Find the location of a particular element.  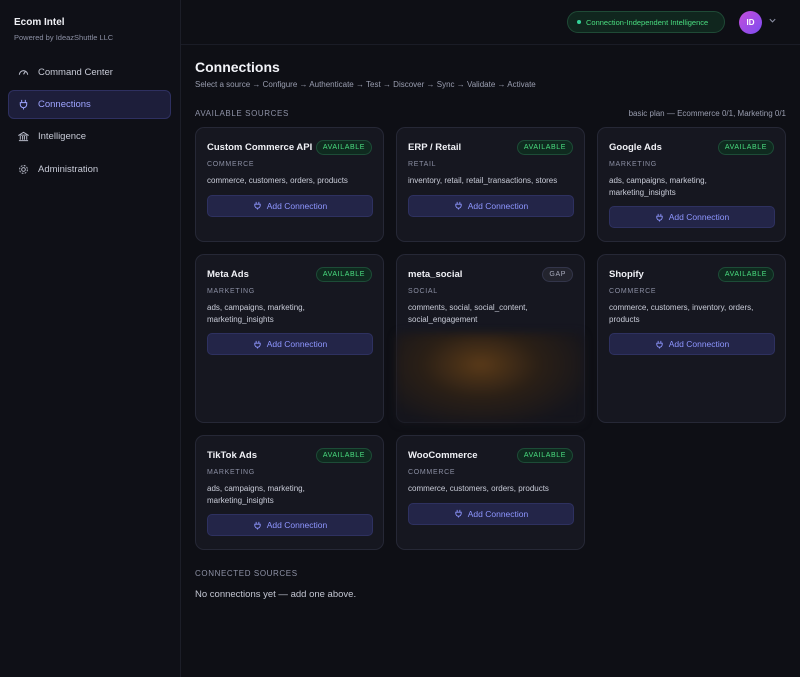

bank-icon is located at coordinates (23, 136).